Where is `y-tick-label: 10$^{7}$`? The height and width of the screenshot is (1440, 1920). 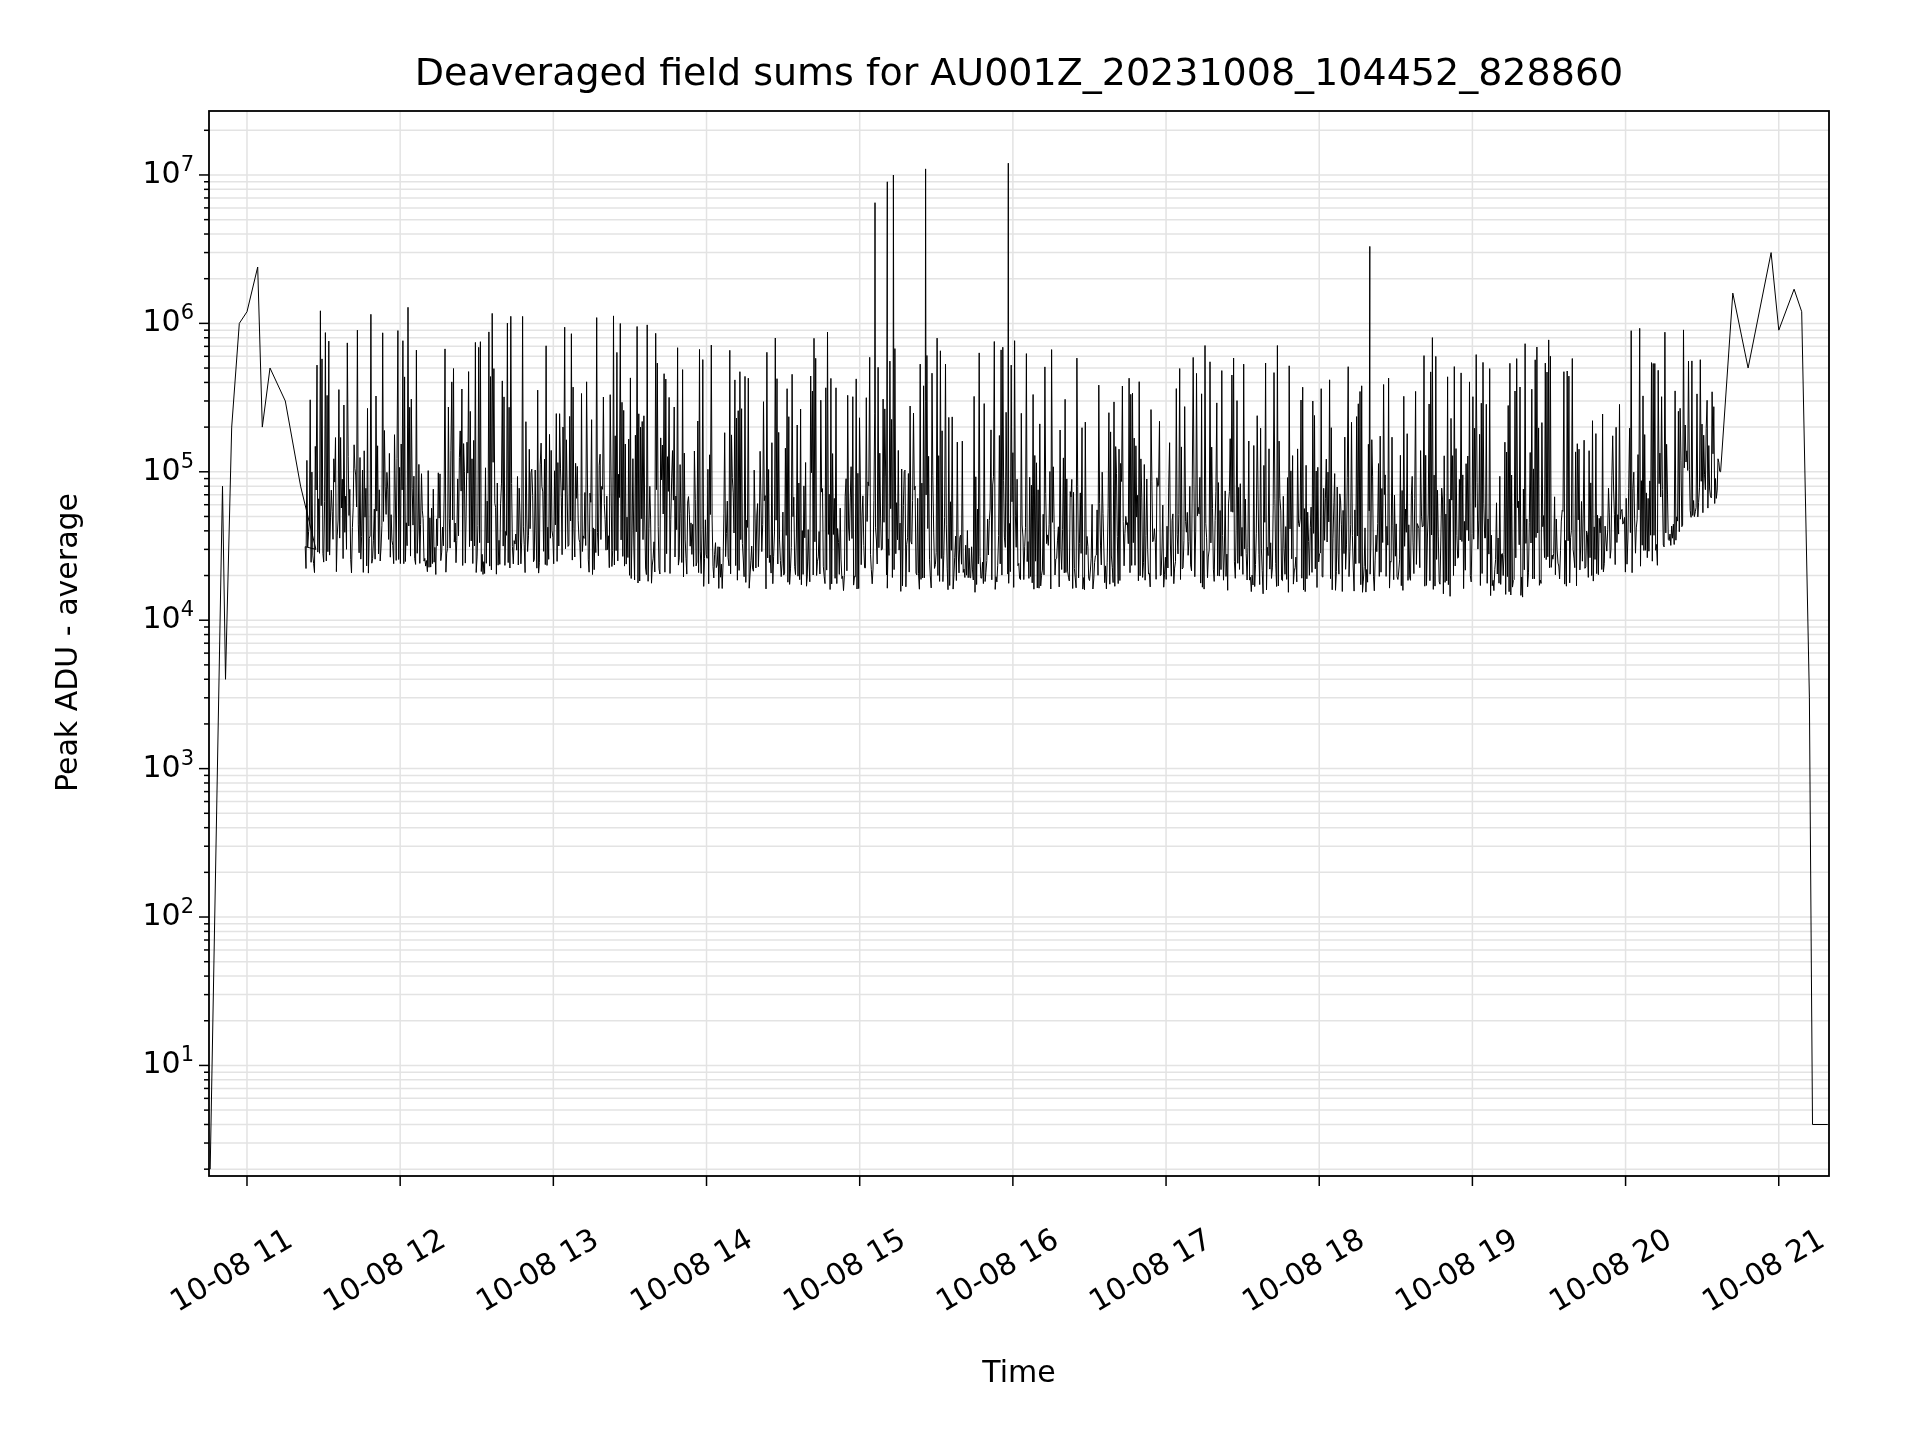
y-tick-label: 10$^{7}$ is located at coordinates (167, 172).